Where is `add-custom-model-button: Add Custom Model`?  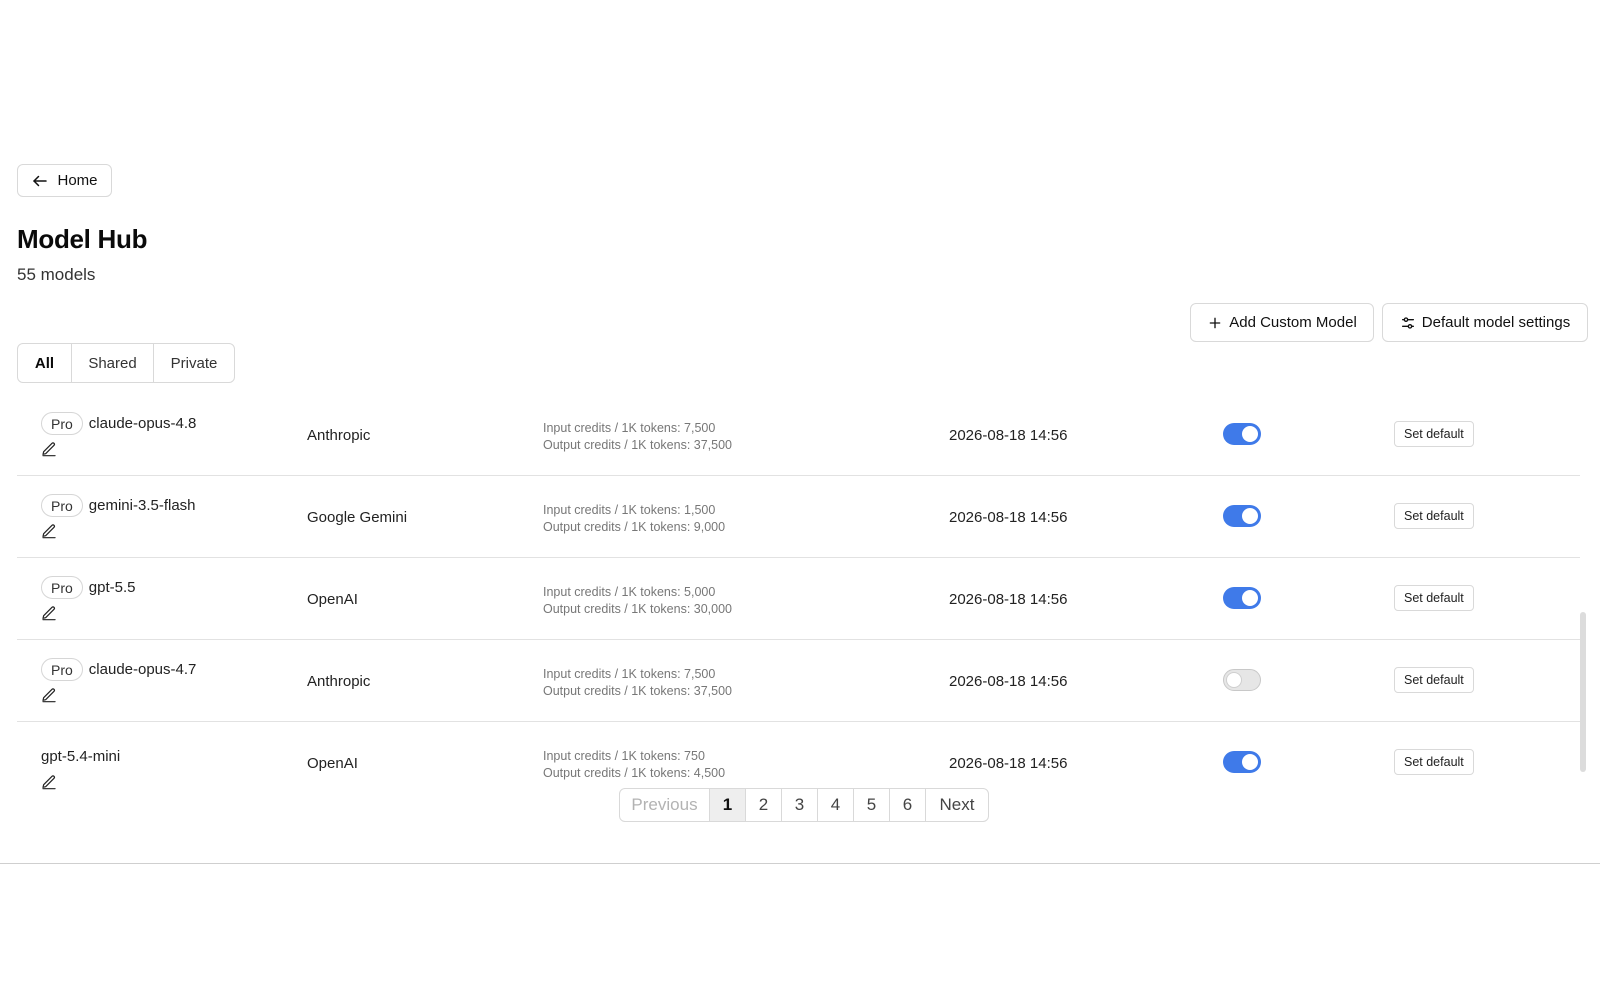
add-custom-model-button: Add Custom Model is located at coordinates (1282, 322).